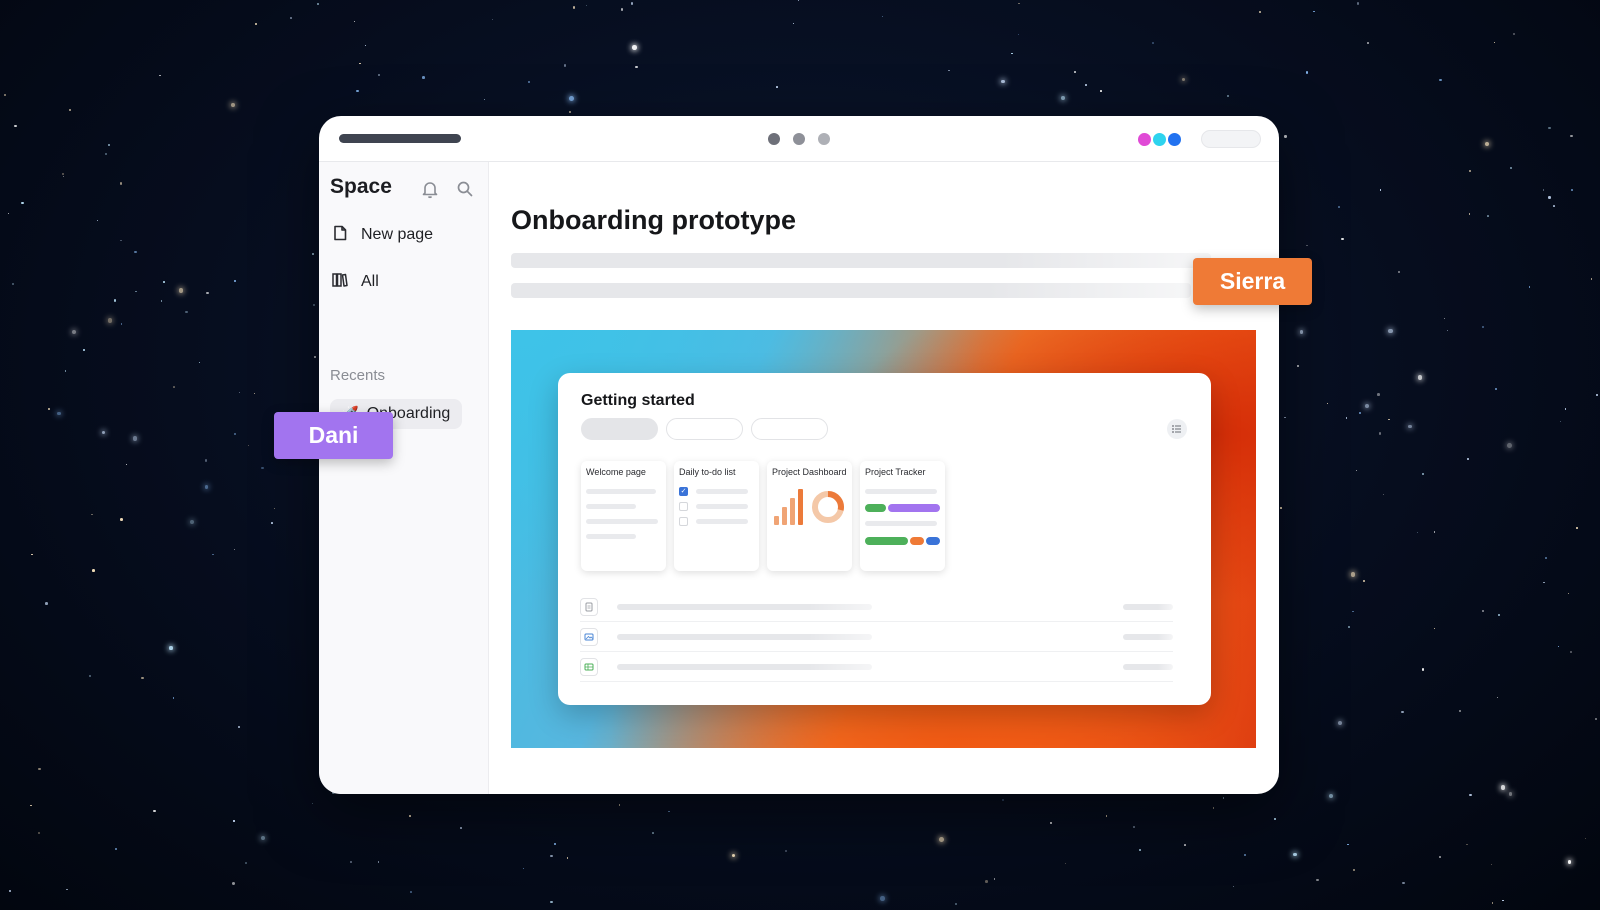  I want to click on template-title: Welcome page, so click(616, 472).